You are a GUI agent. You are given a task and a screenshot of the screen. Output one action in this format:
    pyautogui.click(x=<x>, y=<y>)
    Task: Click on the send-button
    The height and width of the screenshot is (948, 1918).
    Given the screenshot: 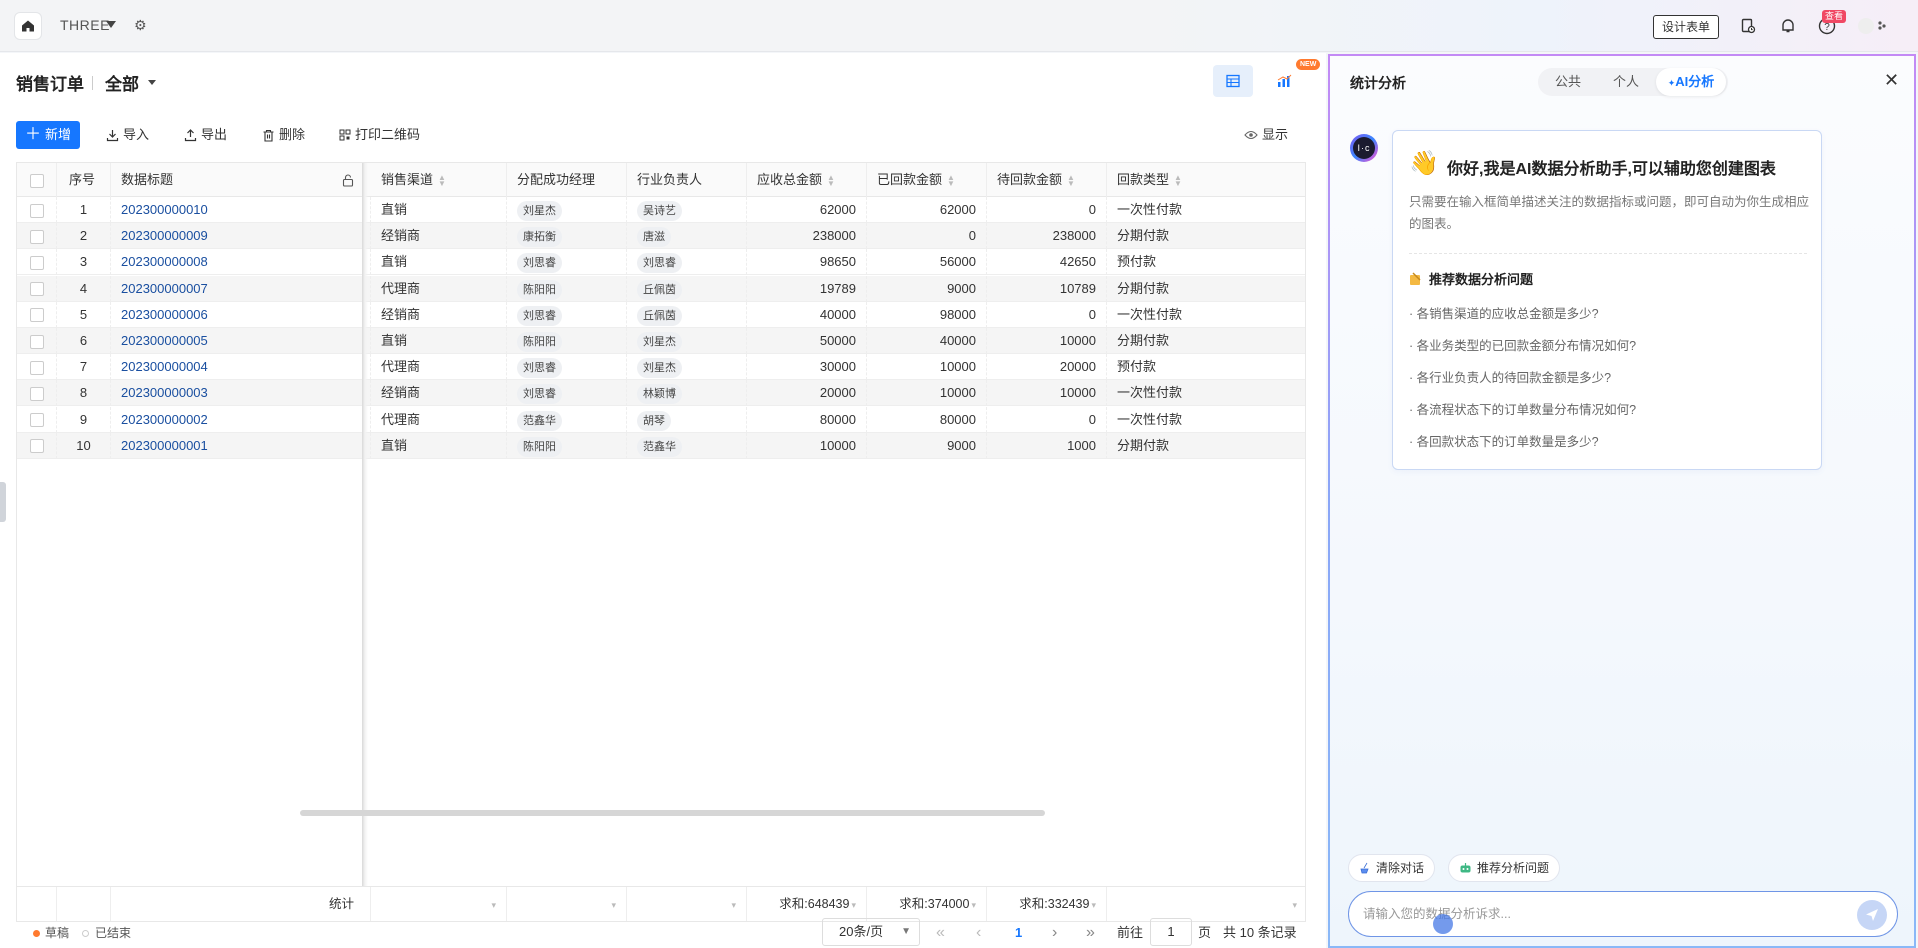 What is the action you would take?
    pyautogui.click(x=1872, y=915)
    